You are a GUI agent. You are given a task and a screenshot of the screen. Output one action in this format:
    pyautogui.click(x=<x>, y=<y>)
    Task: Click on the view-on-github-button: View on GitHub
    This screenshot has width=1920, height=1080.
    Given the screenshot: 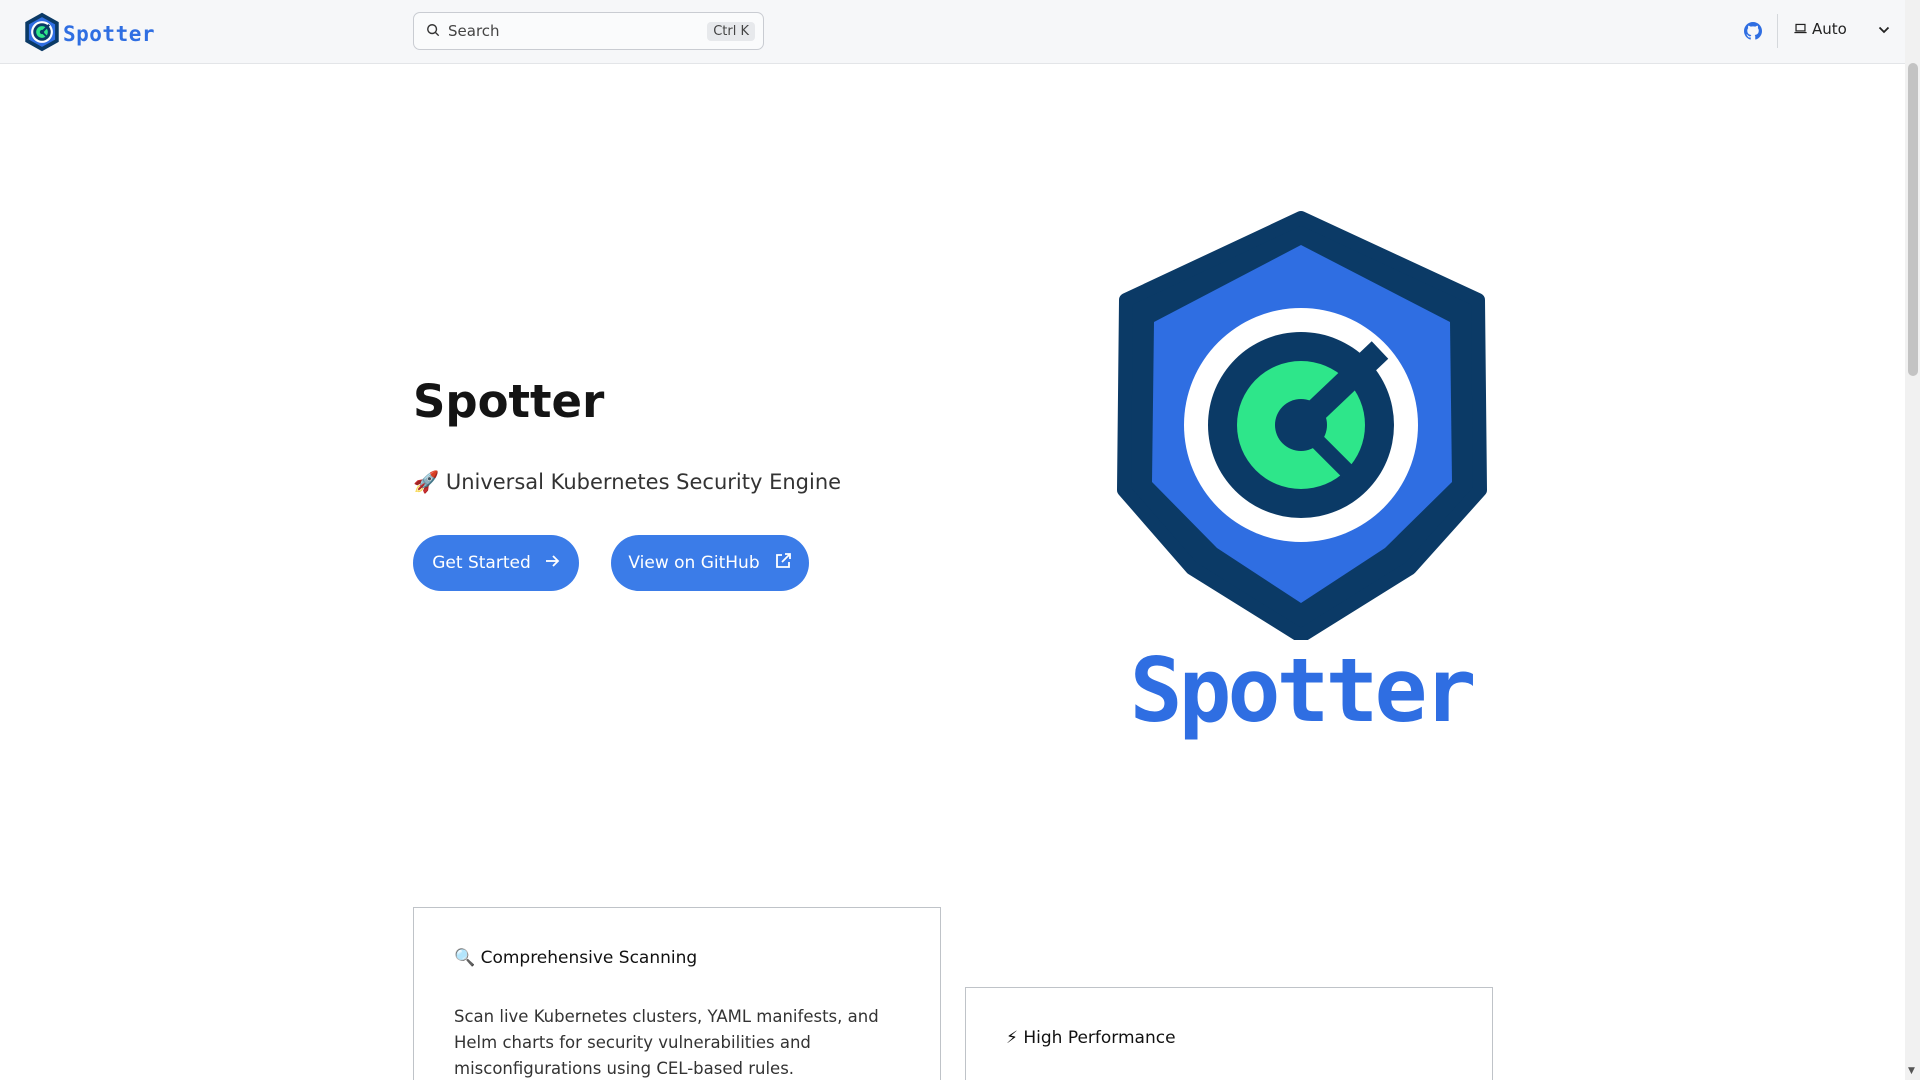 What is the action you would take?
    pyautogui.click(x=710, y=563)
    